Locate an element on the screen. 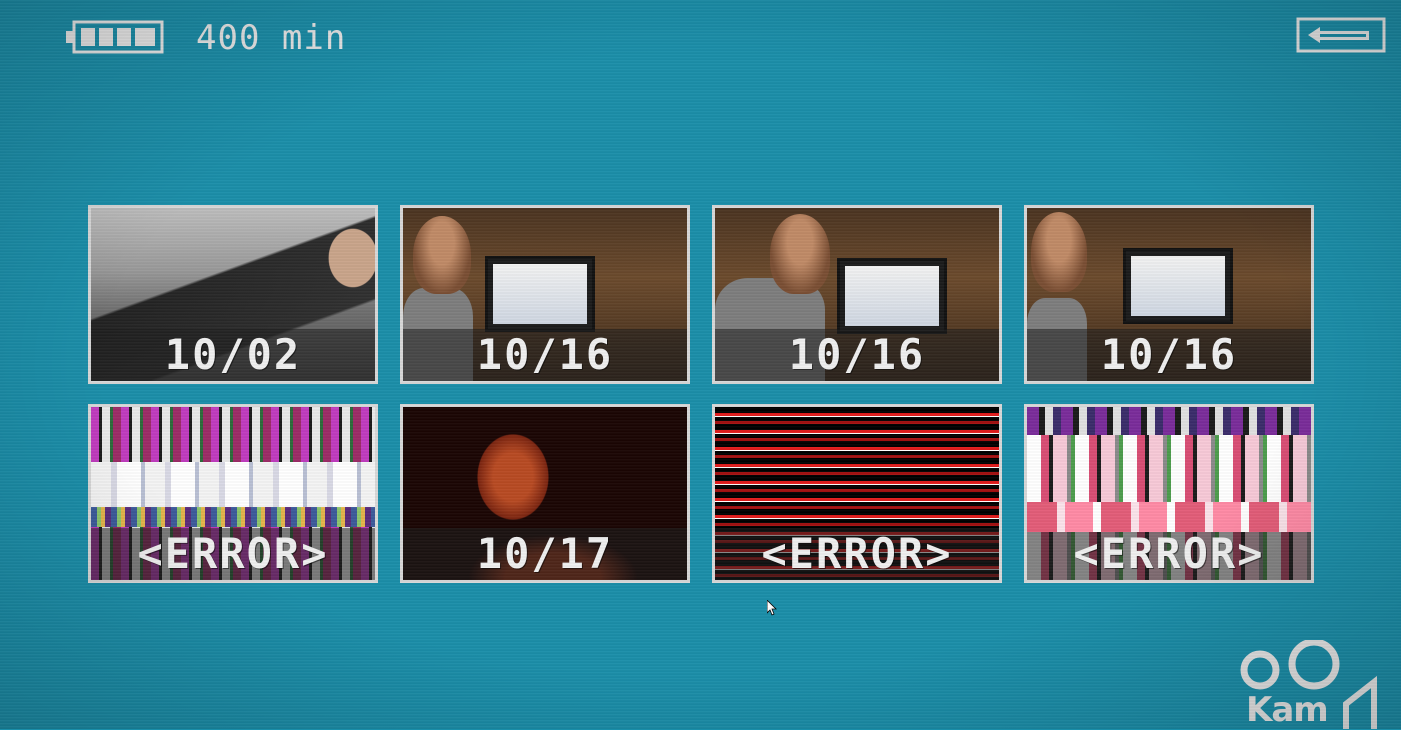  recording-thumbnail: 10/02 is located at coordinates (233, 294).